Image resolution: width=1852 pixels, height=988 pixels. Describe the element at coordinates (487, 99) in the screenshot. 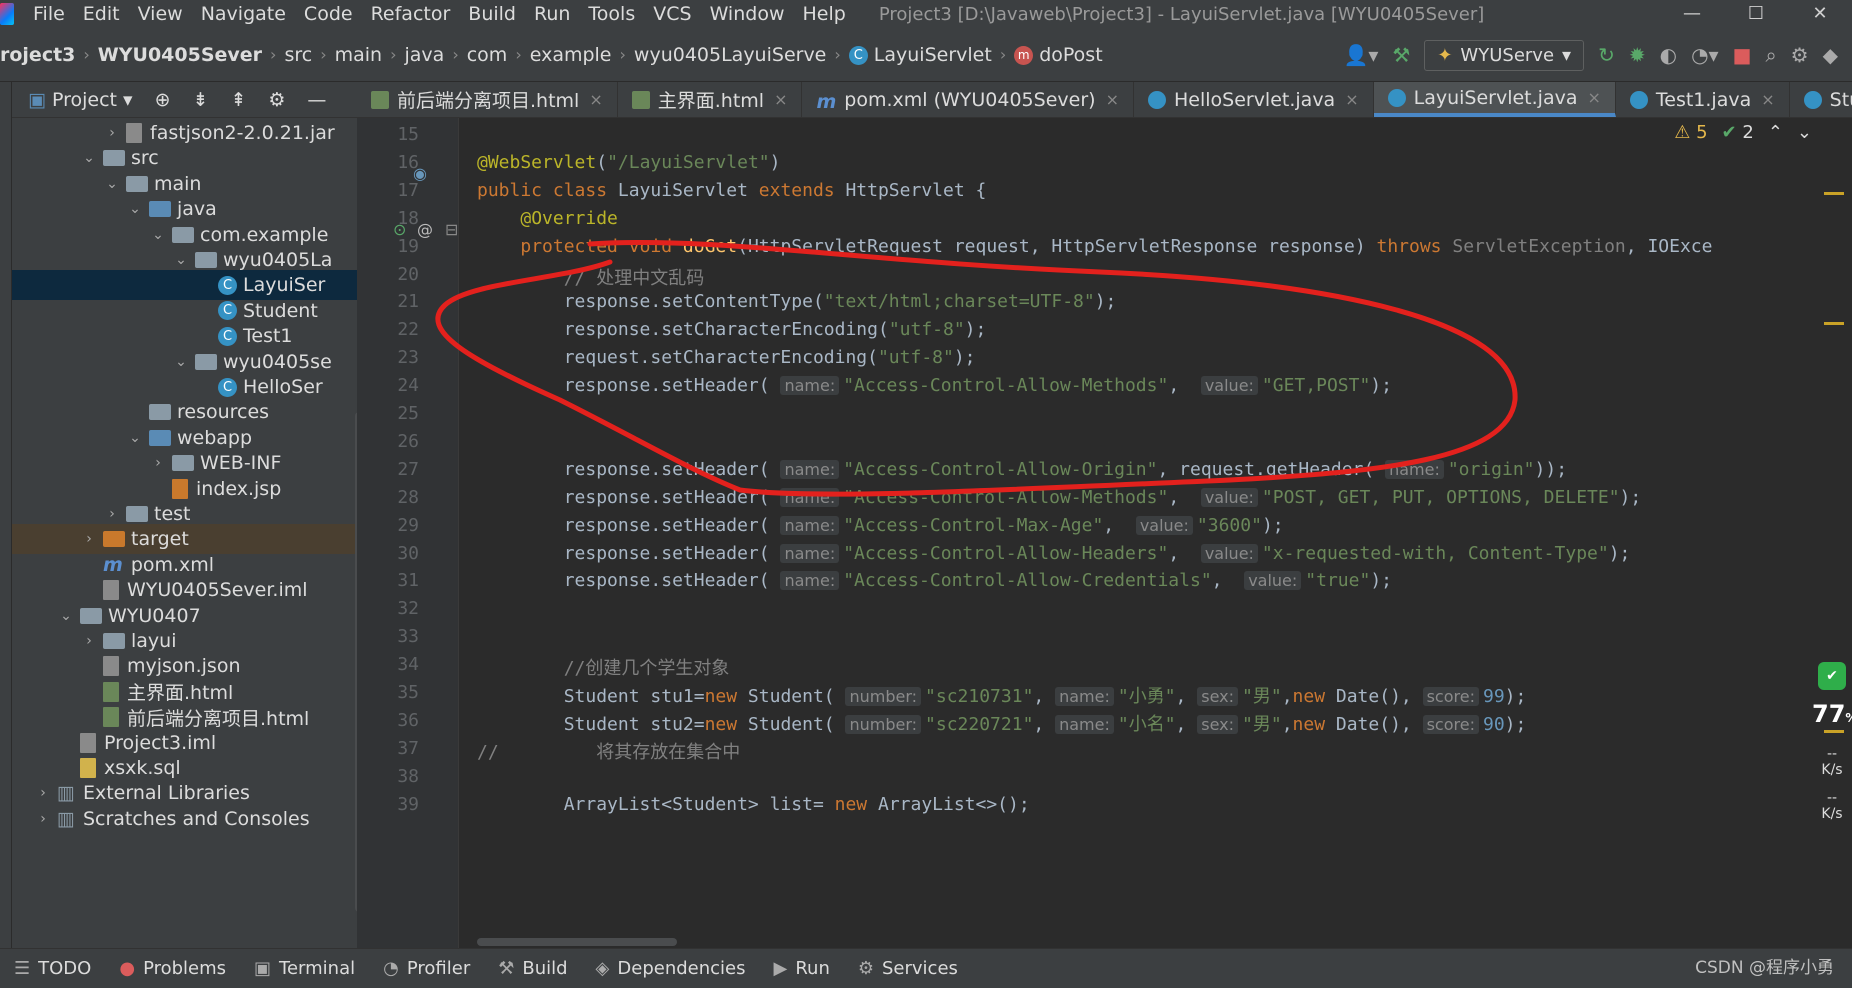

I see `editor-tab: 前后端分离项目.html ×` at that location.